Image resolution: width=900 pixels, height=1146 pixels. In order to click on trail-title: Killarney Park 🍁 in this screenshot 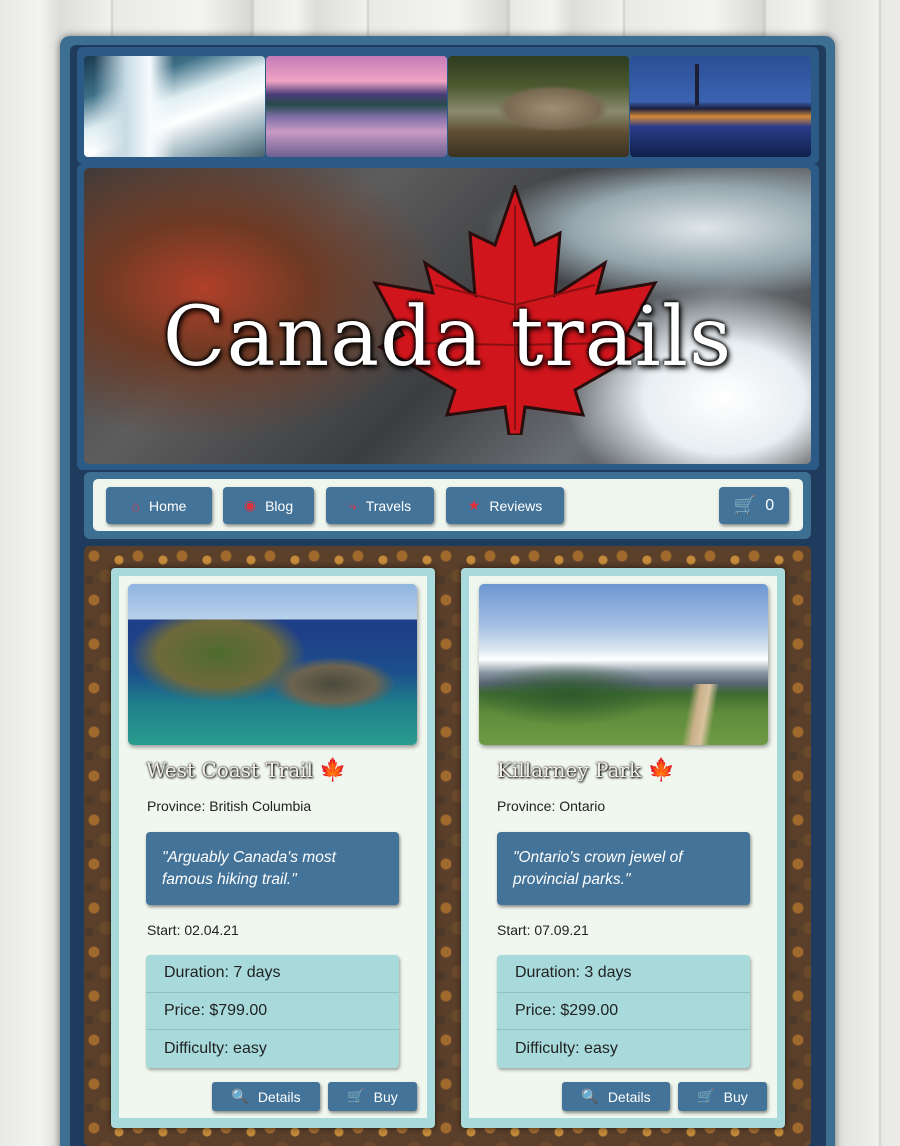, I will do `click(586, 770)`.